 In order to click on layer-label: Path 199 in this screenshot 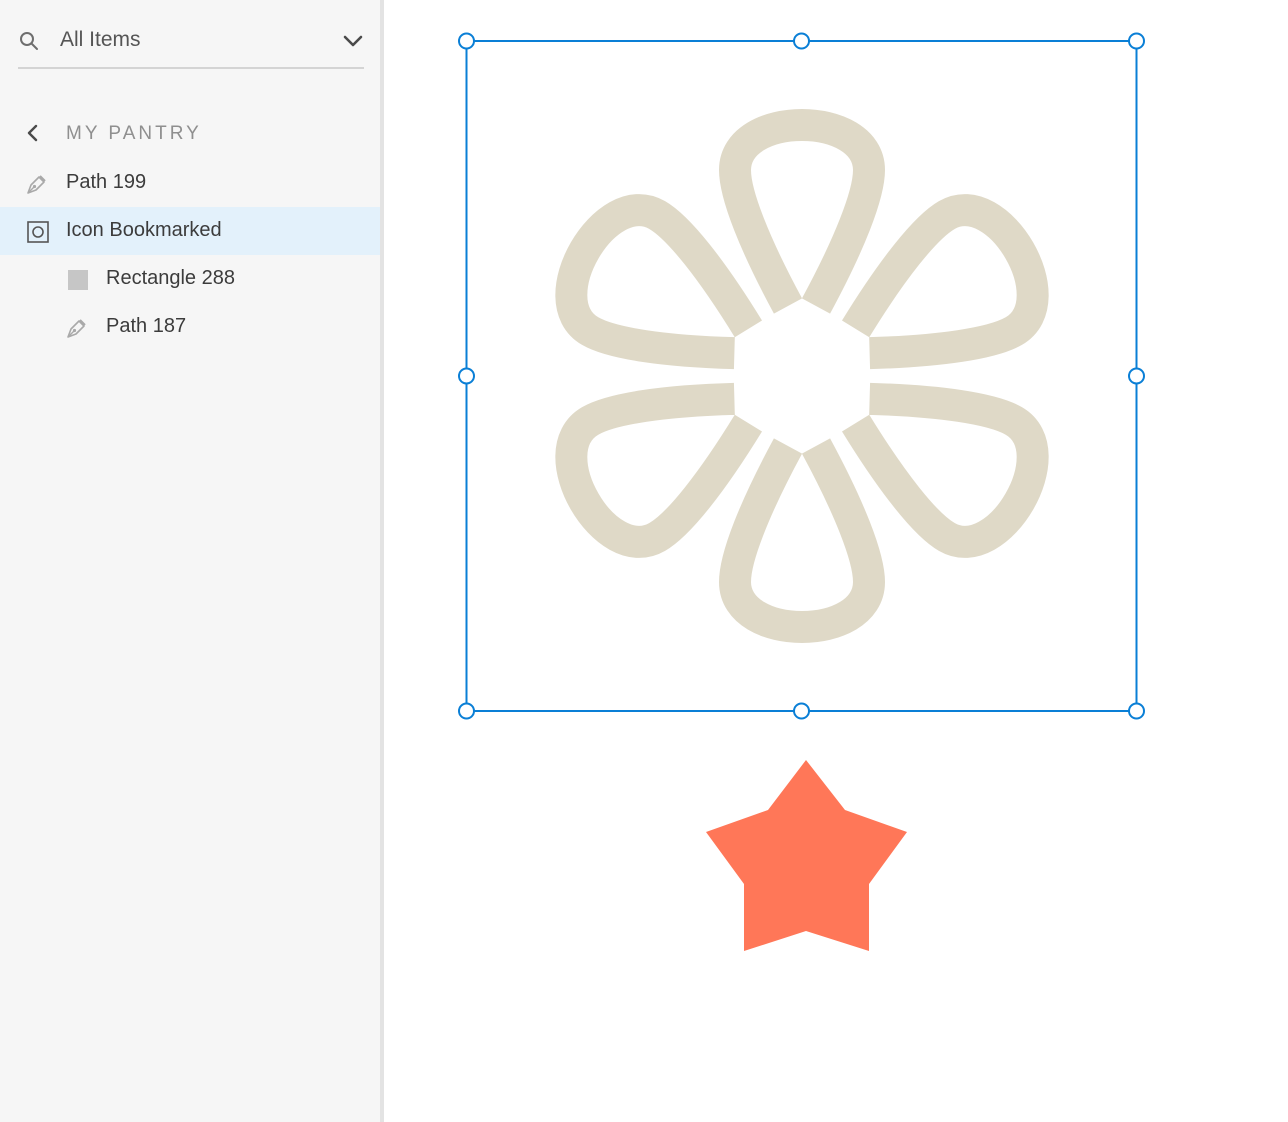, I will do `click(106, 182)`.